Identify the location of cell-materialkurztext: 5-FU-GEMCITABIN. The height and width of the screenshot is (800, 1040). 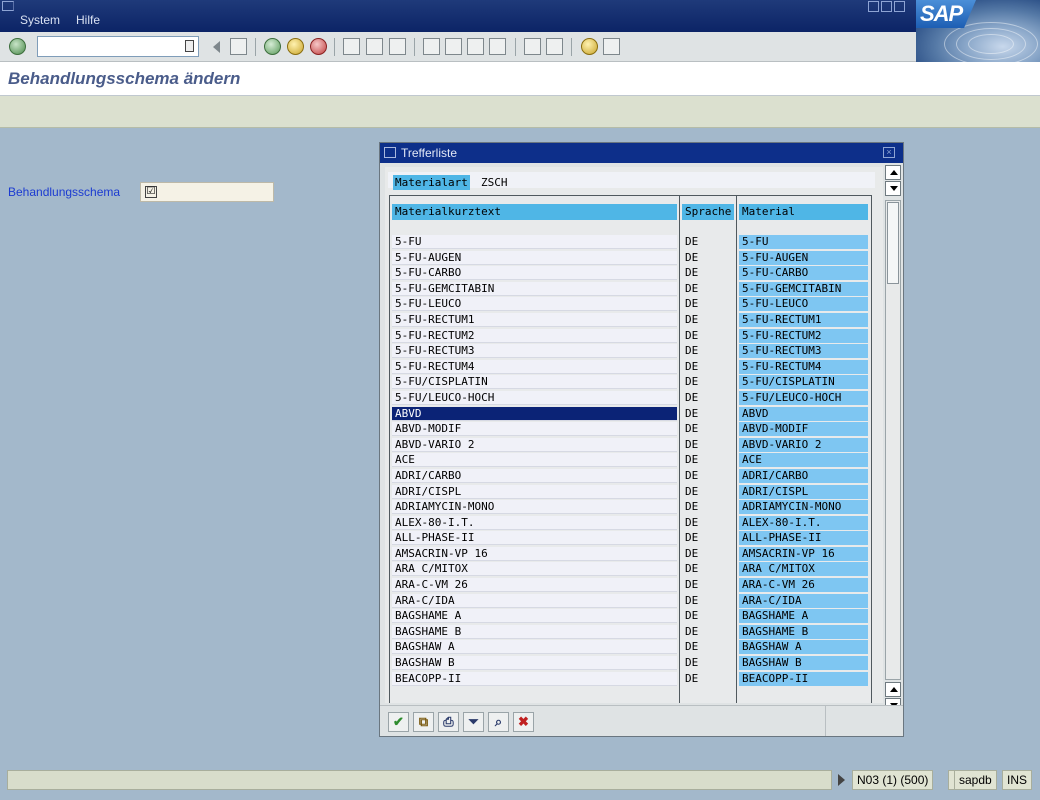
(534, 288).